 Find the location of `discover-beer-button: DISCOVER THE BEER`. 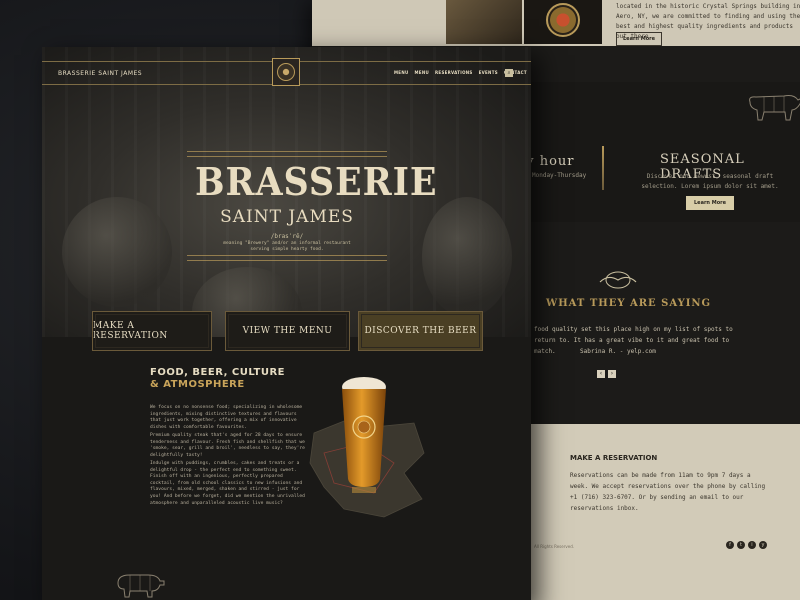

discover-beer-button: DISCOVER THE BEER is located at coordinates (420, 331).